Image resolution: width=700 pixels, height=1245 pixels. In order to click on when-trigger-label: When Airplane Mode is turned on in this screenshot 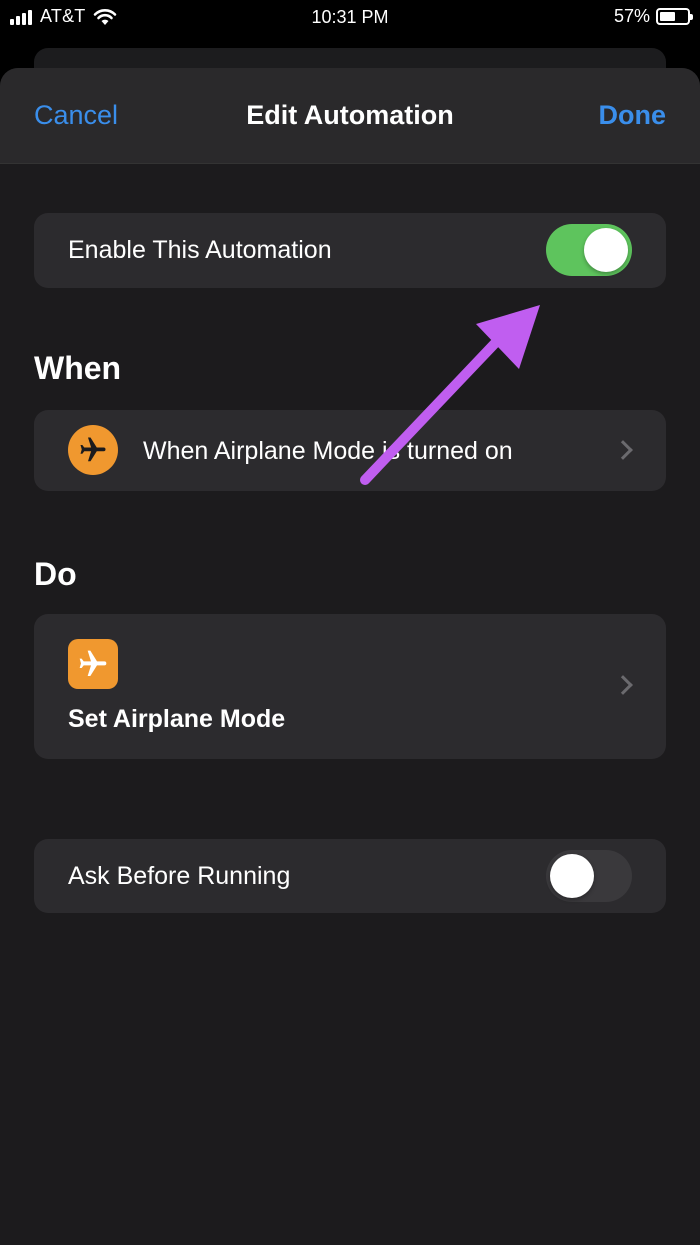, I will do `click(328, 451)`.